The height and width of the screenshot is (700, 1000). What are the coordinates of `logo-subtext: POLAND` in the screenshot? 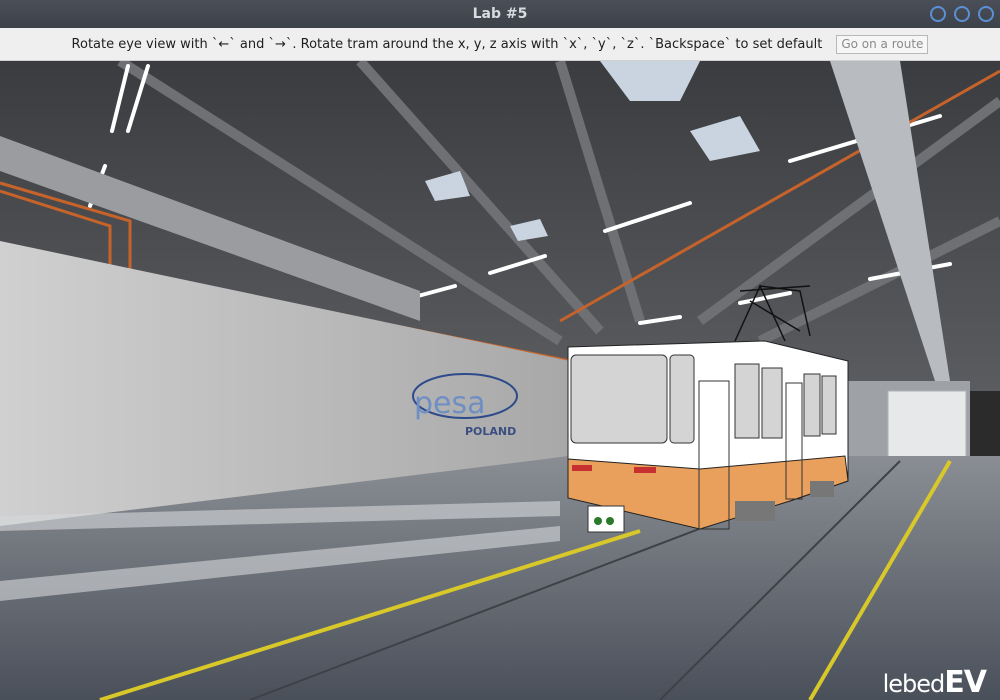 It's located at (490, 431).